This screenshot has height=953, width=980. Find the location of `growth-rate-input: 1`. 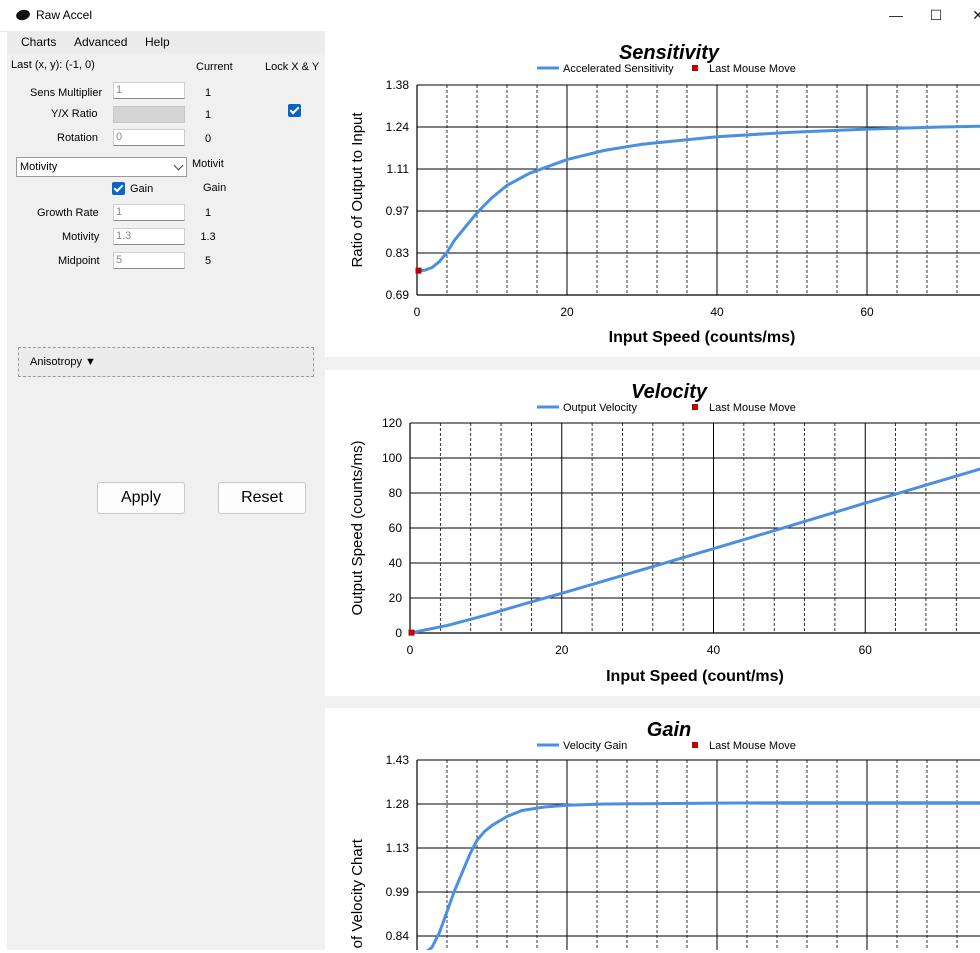

growth-rate-input: 1 is located at coordinates (149, 212).